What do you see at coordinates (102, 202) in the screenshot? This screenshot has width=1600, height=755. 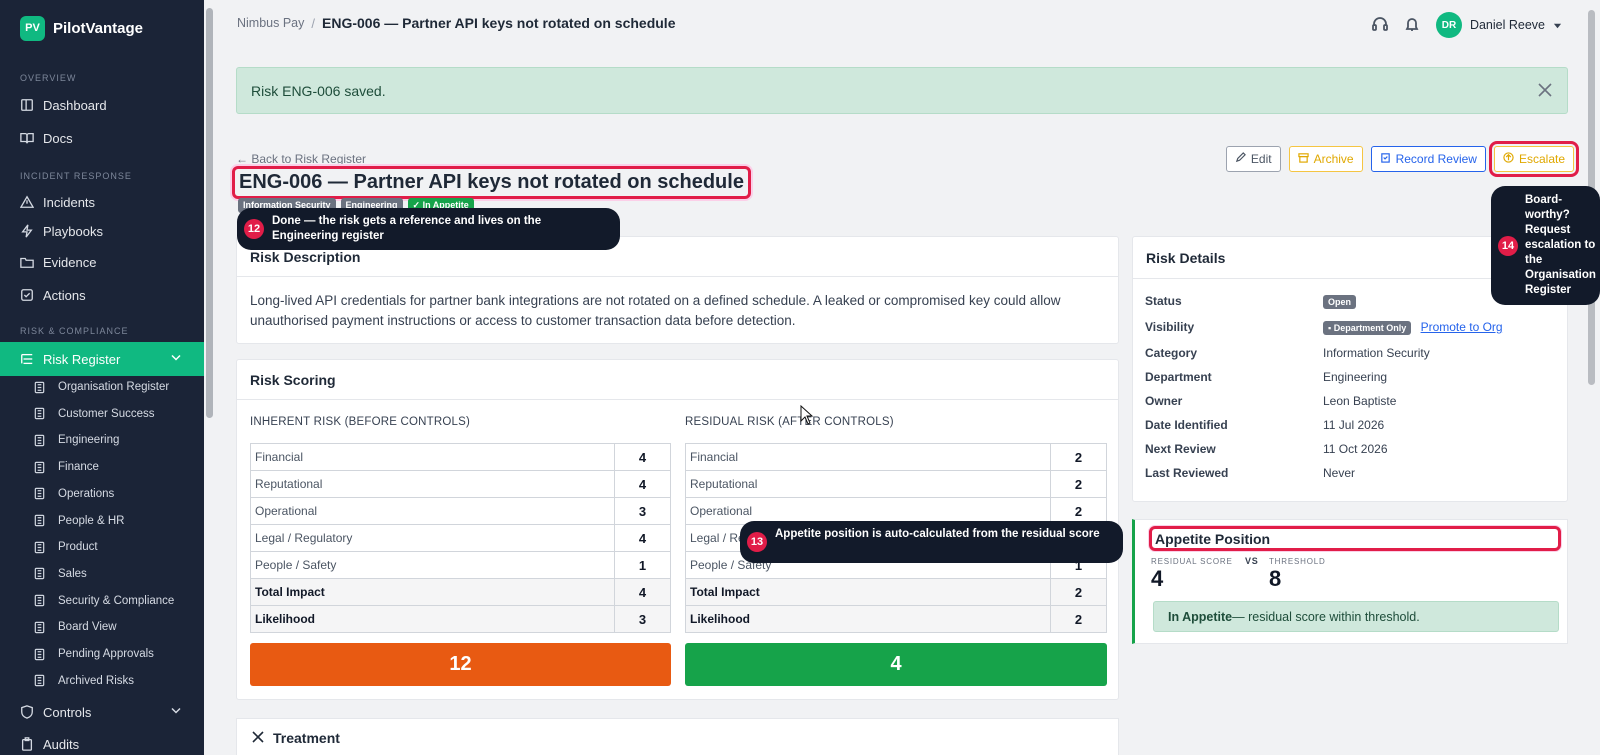 I see `sidebar-item-incidents: Incidents` at bounding box center [102, 202].